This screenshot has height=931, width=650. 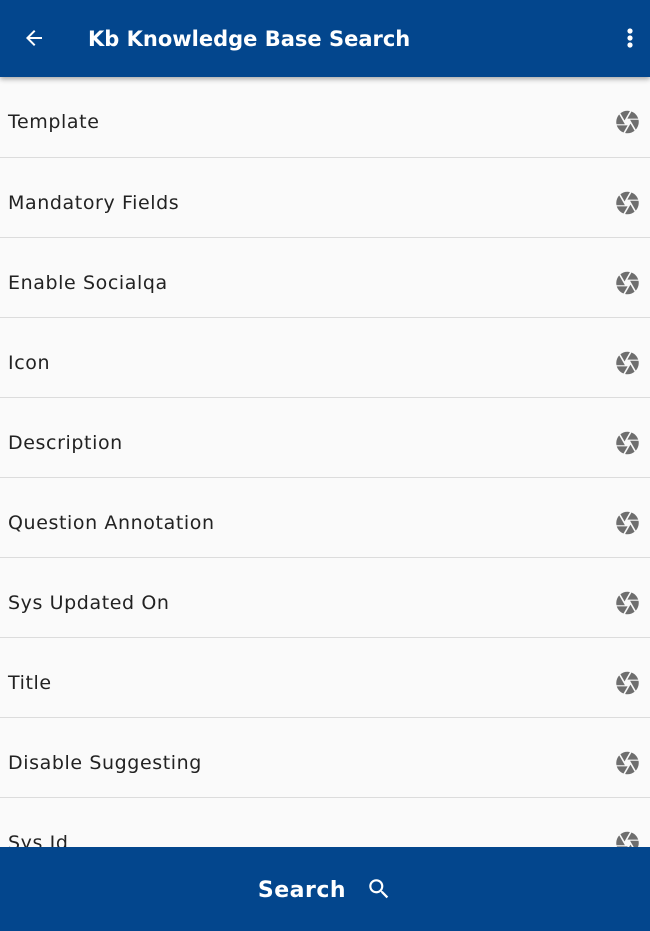 I want to click on top-app-bar: Kb Knowledge Base Search, so click(x=325, y=38).